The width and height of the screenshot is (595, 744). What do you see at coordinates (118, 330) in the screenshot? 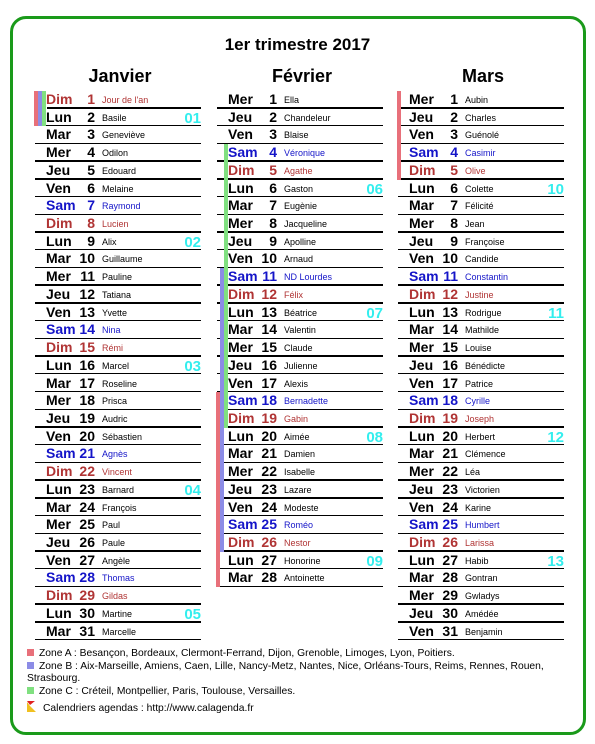
I see `day-row: Sam 14 Nina` at bounding box center [118, 330].